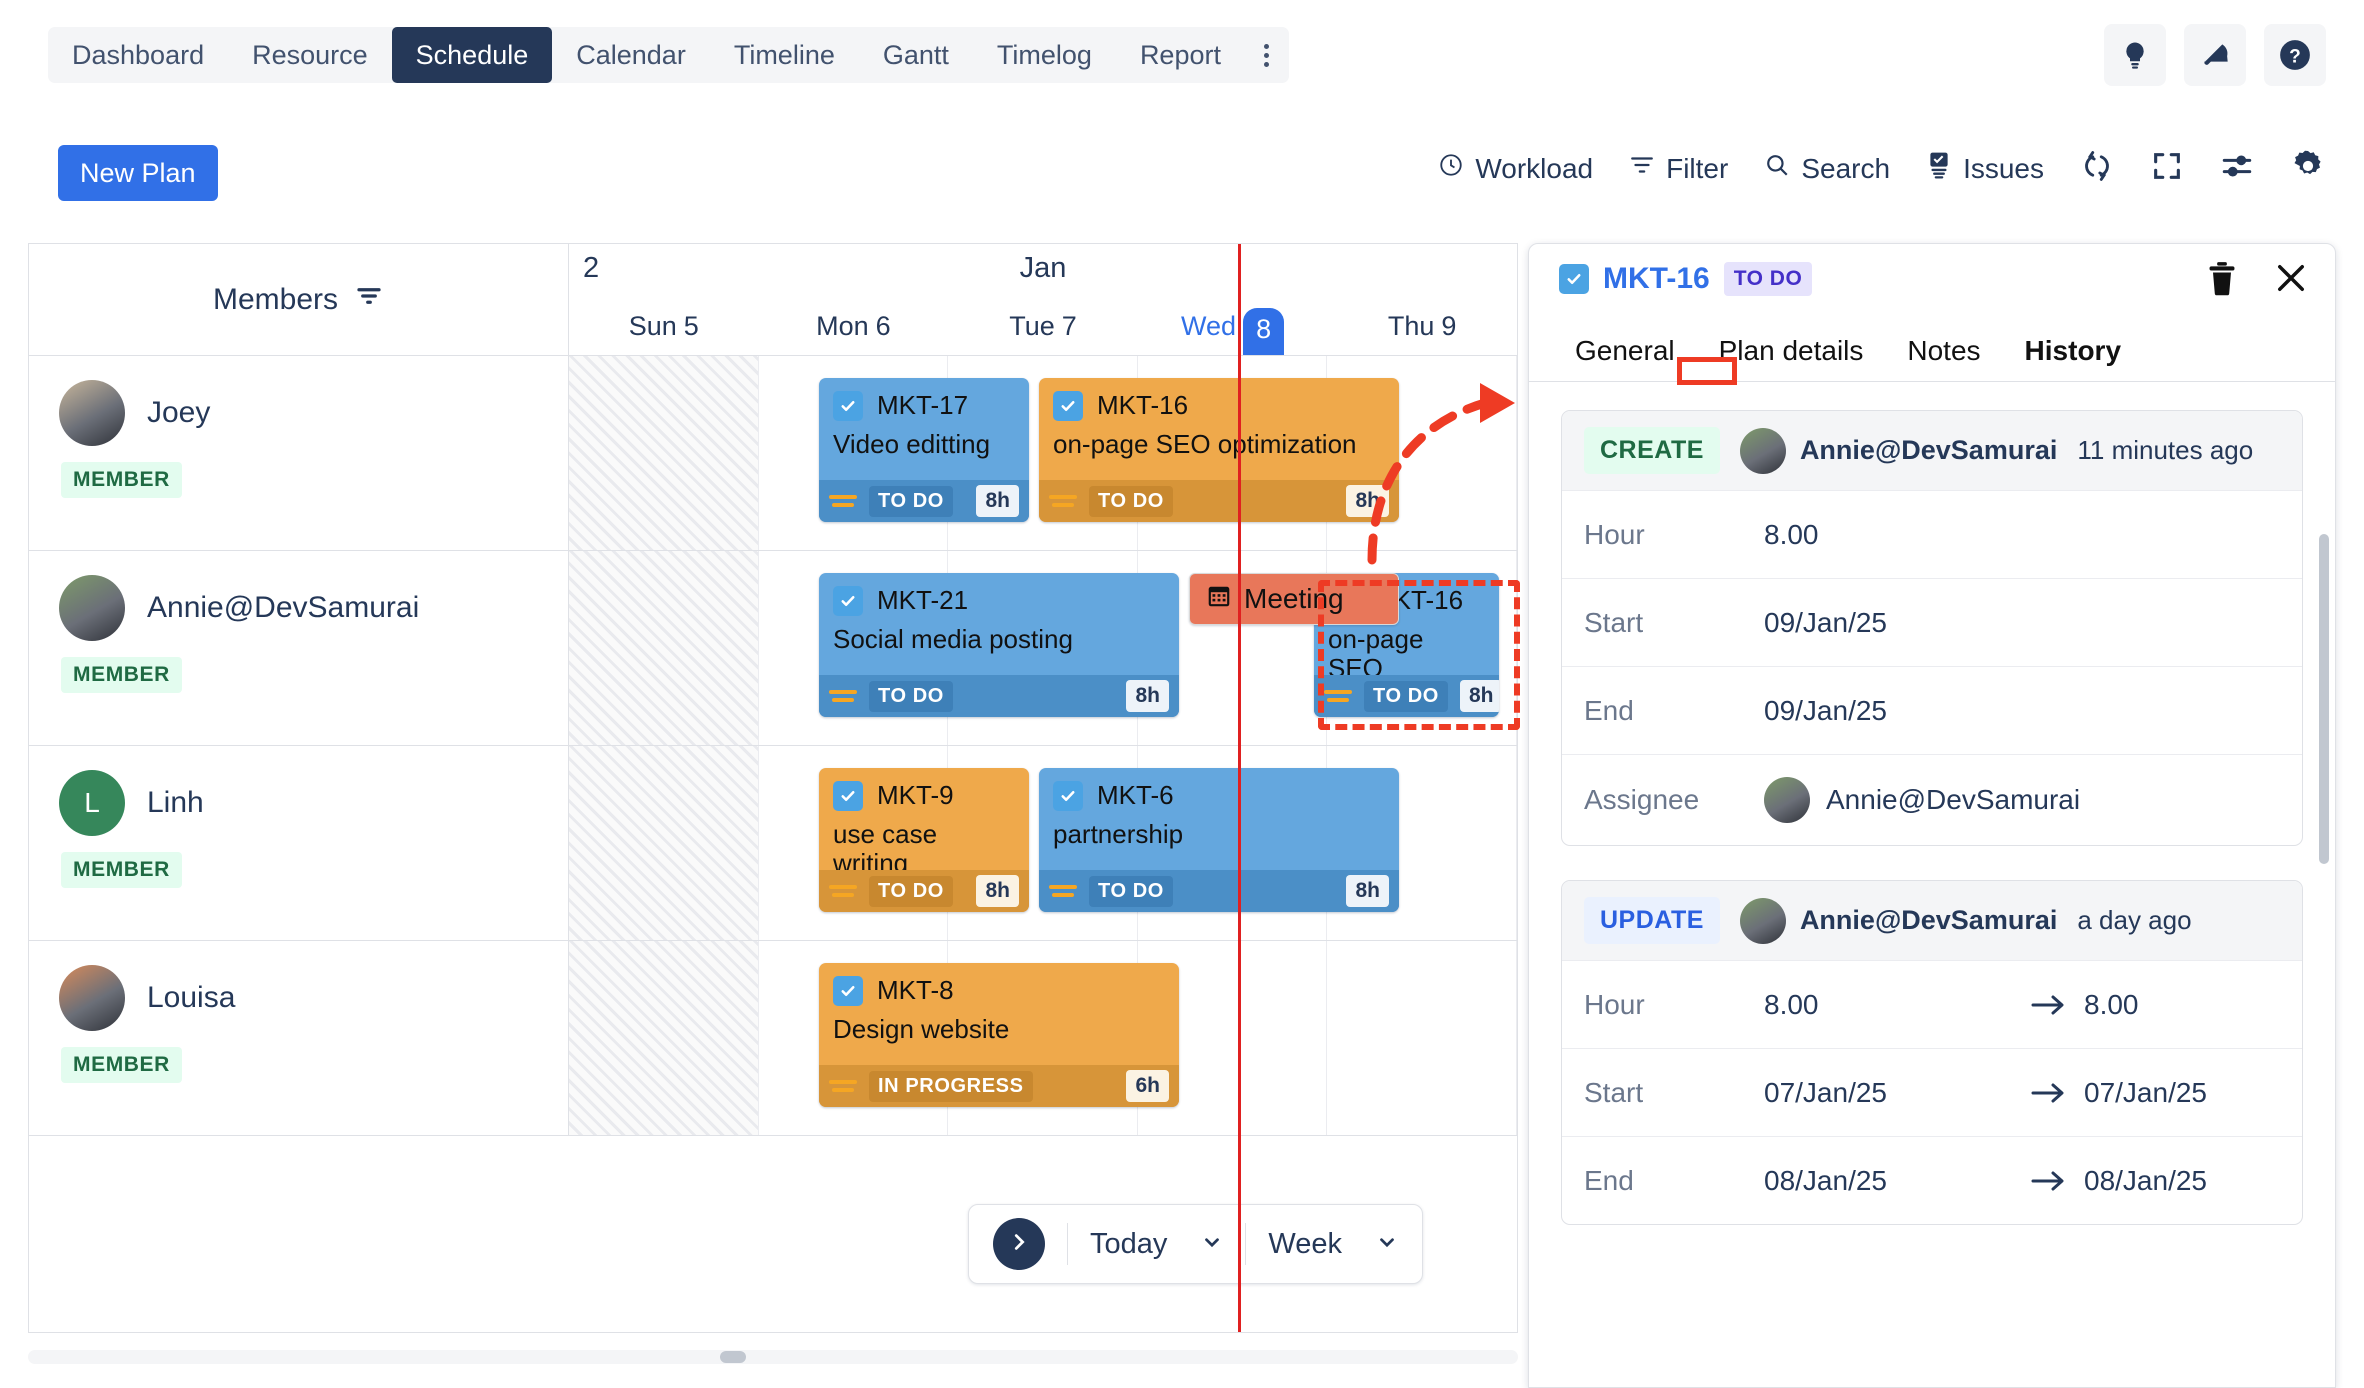 This screenshot has height=1388, width=2364. I want to click on panel-scrollbar-thumb, so click(2324, 699).